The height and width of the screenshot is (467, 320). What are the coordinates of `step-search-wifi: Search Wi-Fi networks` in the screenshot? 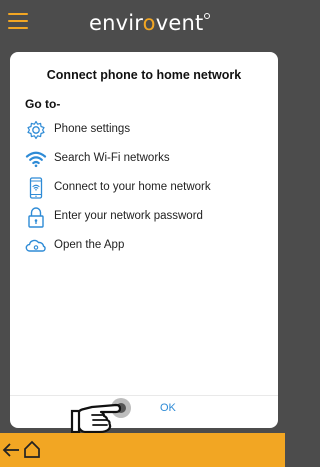 It's located at (150, 159).